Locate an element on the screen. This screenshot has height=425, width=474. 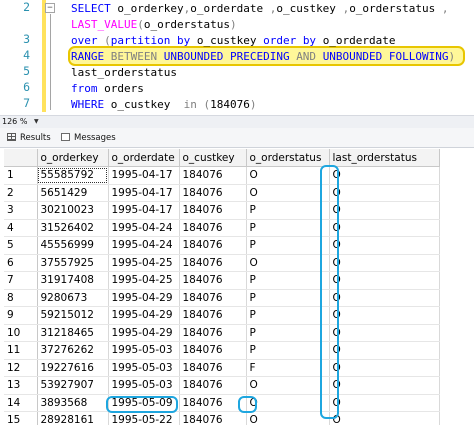
row-number: 6 is located at coordinates (21, 263).